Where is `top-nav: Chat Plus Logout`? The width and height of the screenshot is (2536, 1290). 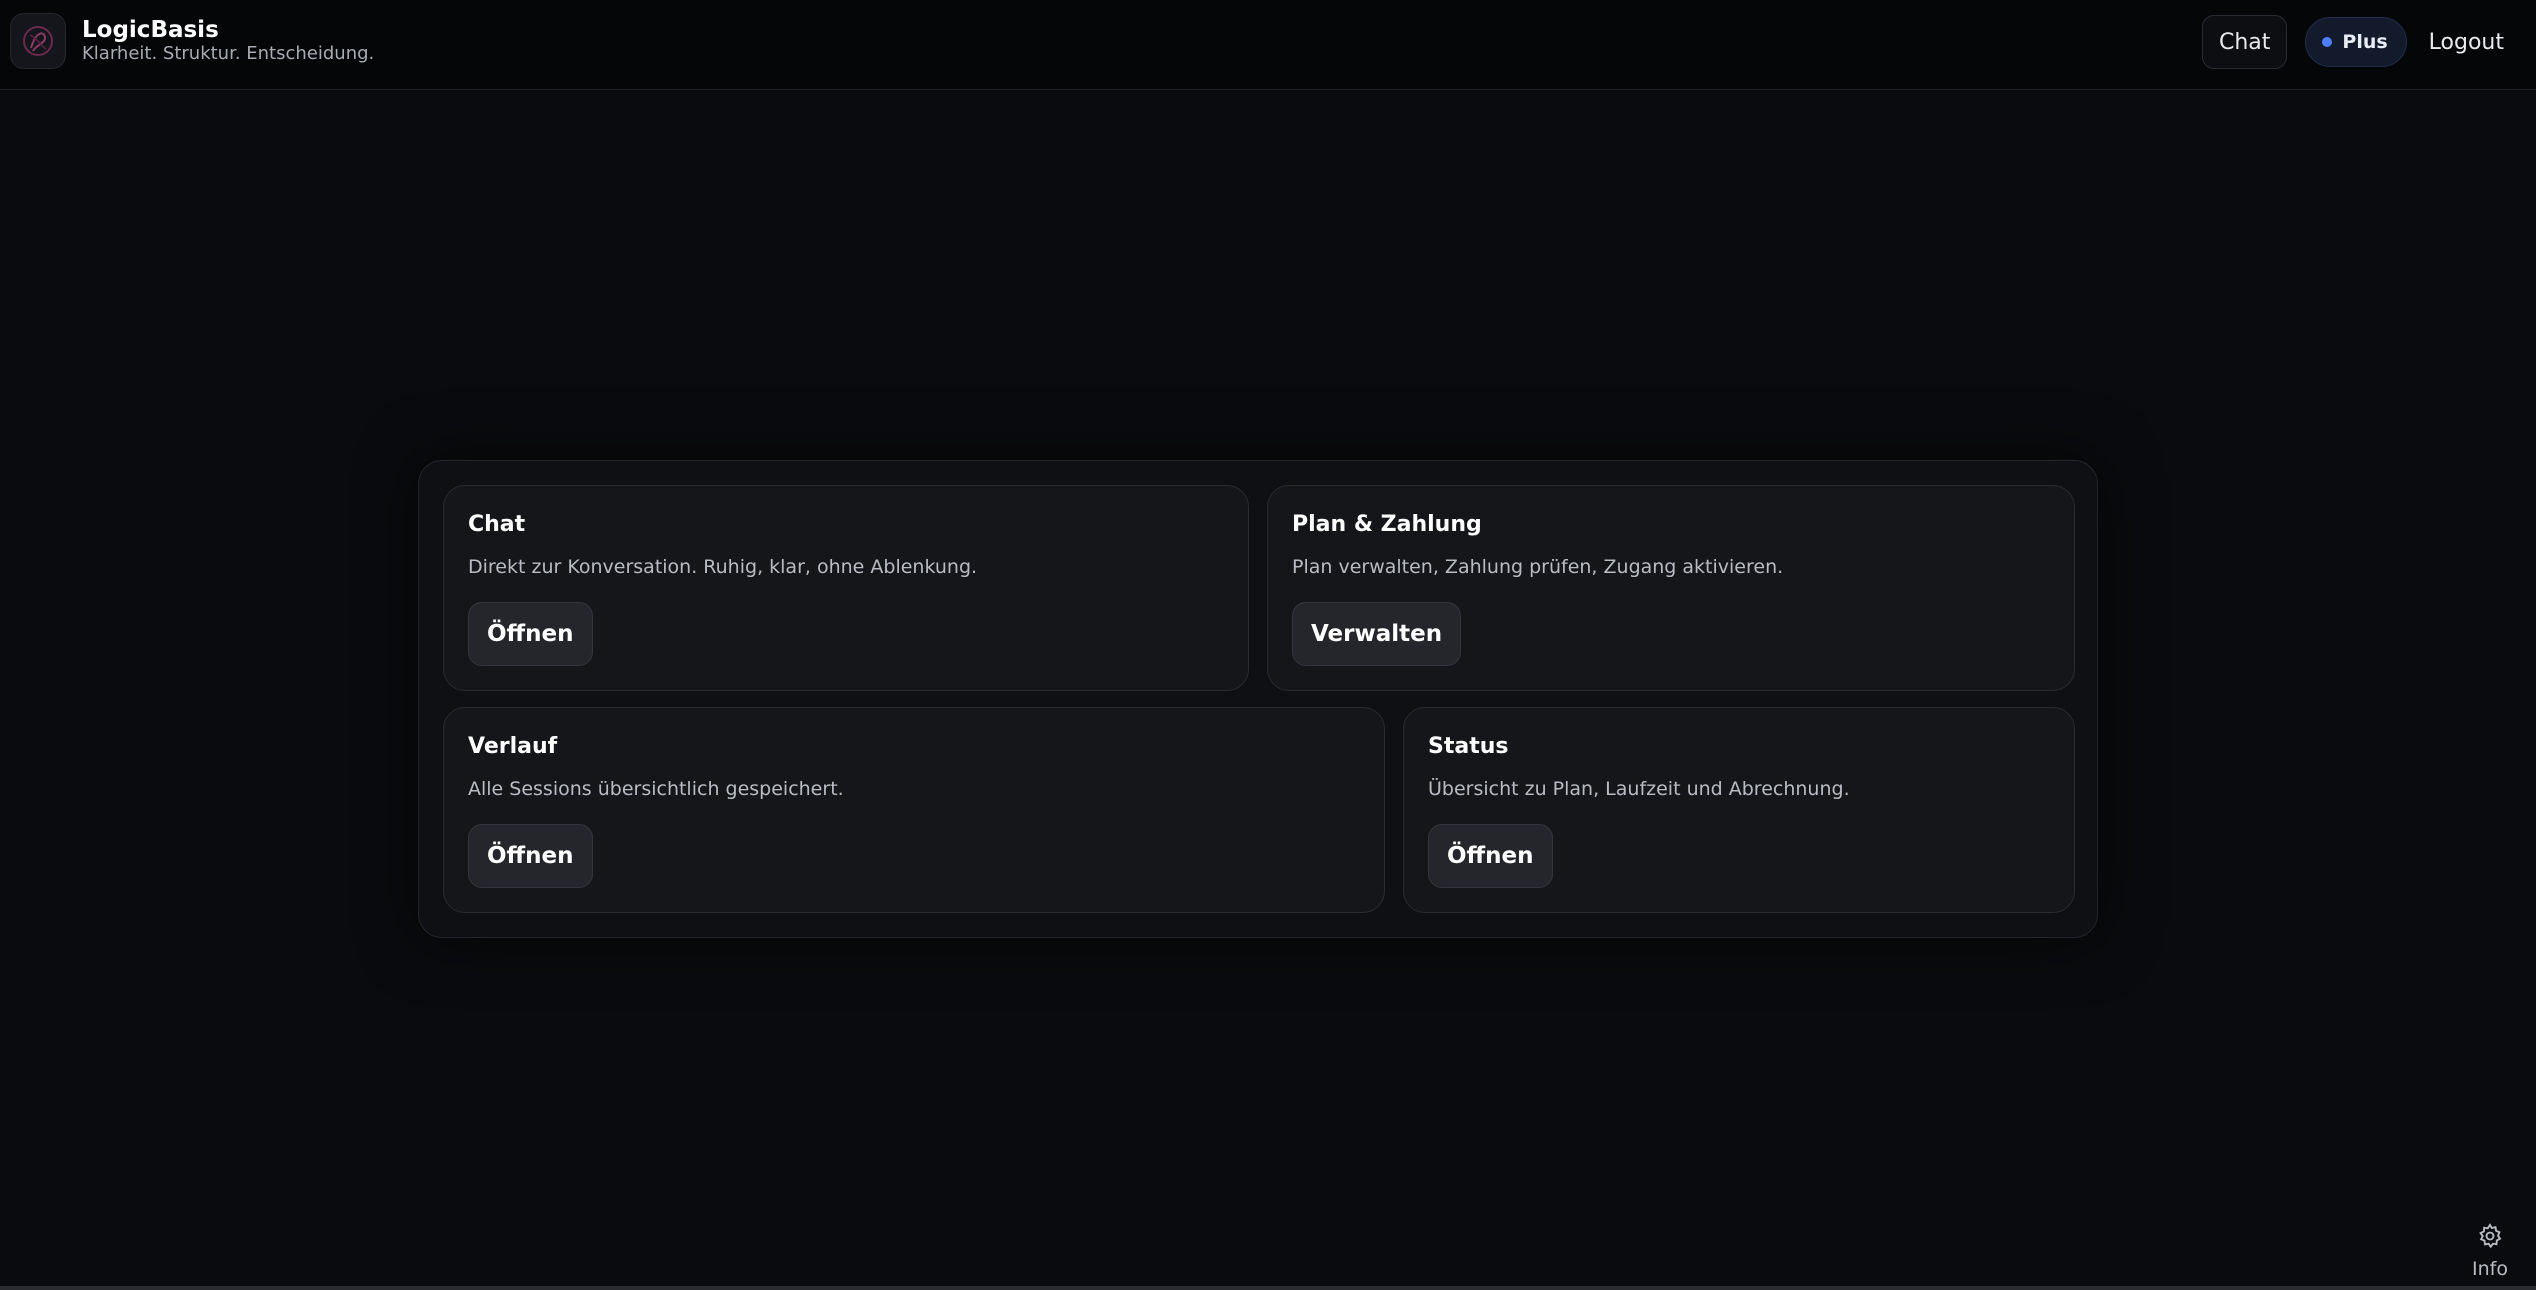 top-nav: Chat Plus Logout is located at coordinates (2354, 42).